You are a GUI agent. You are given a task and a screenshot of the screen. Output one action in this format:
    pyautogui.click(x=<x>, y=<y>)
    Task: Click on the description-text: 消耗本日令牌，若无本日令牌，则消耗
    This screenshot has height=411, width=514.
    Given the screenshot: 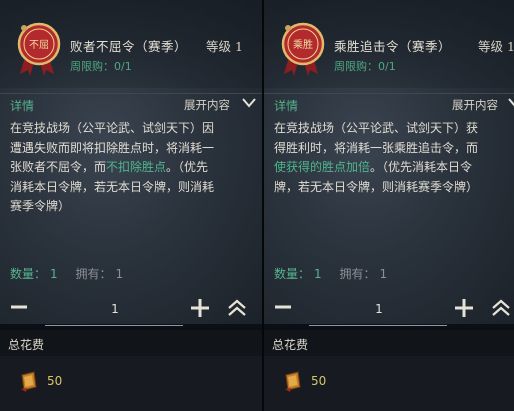 What is the action you would take?
    pyautogui.click(x=112, y=186)
    